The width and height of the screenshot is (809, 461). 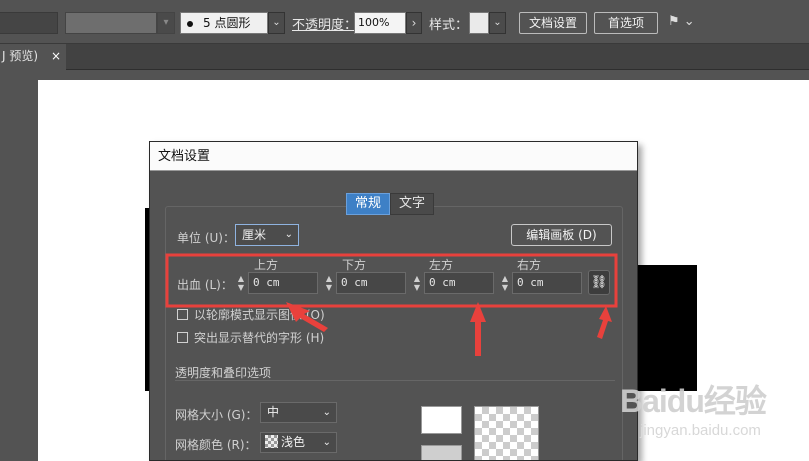 I want to click on unit-label: 单位 (U)：, so click(x=206, y=238).